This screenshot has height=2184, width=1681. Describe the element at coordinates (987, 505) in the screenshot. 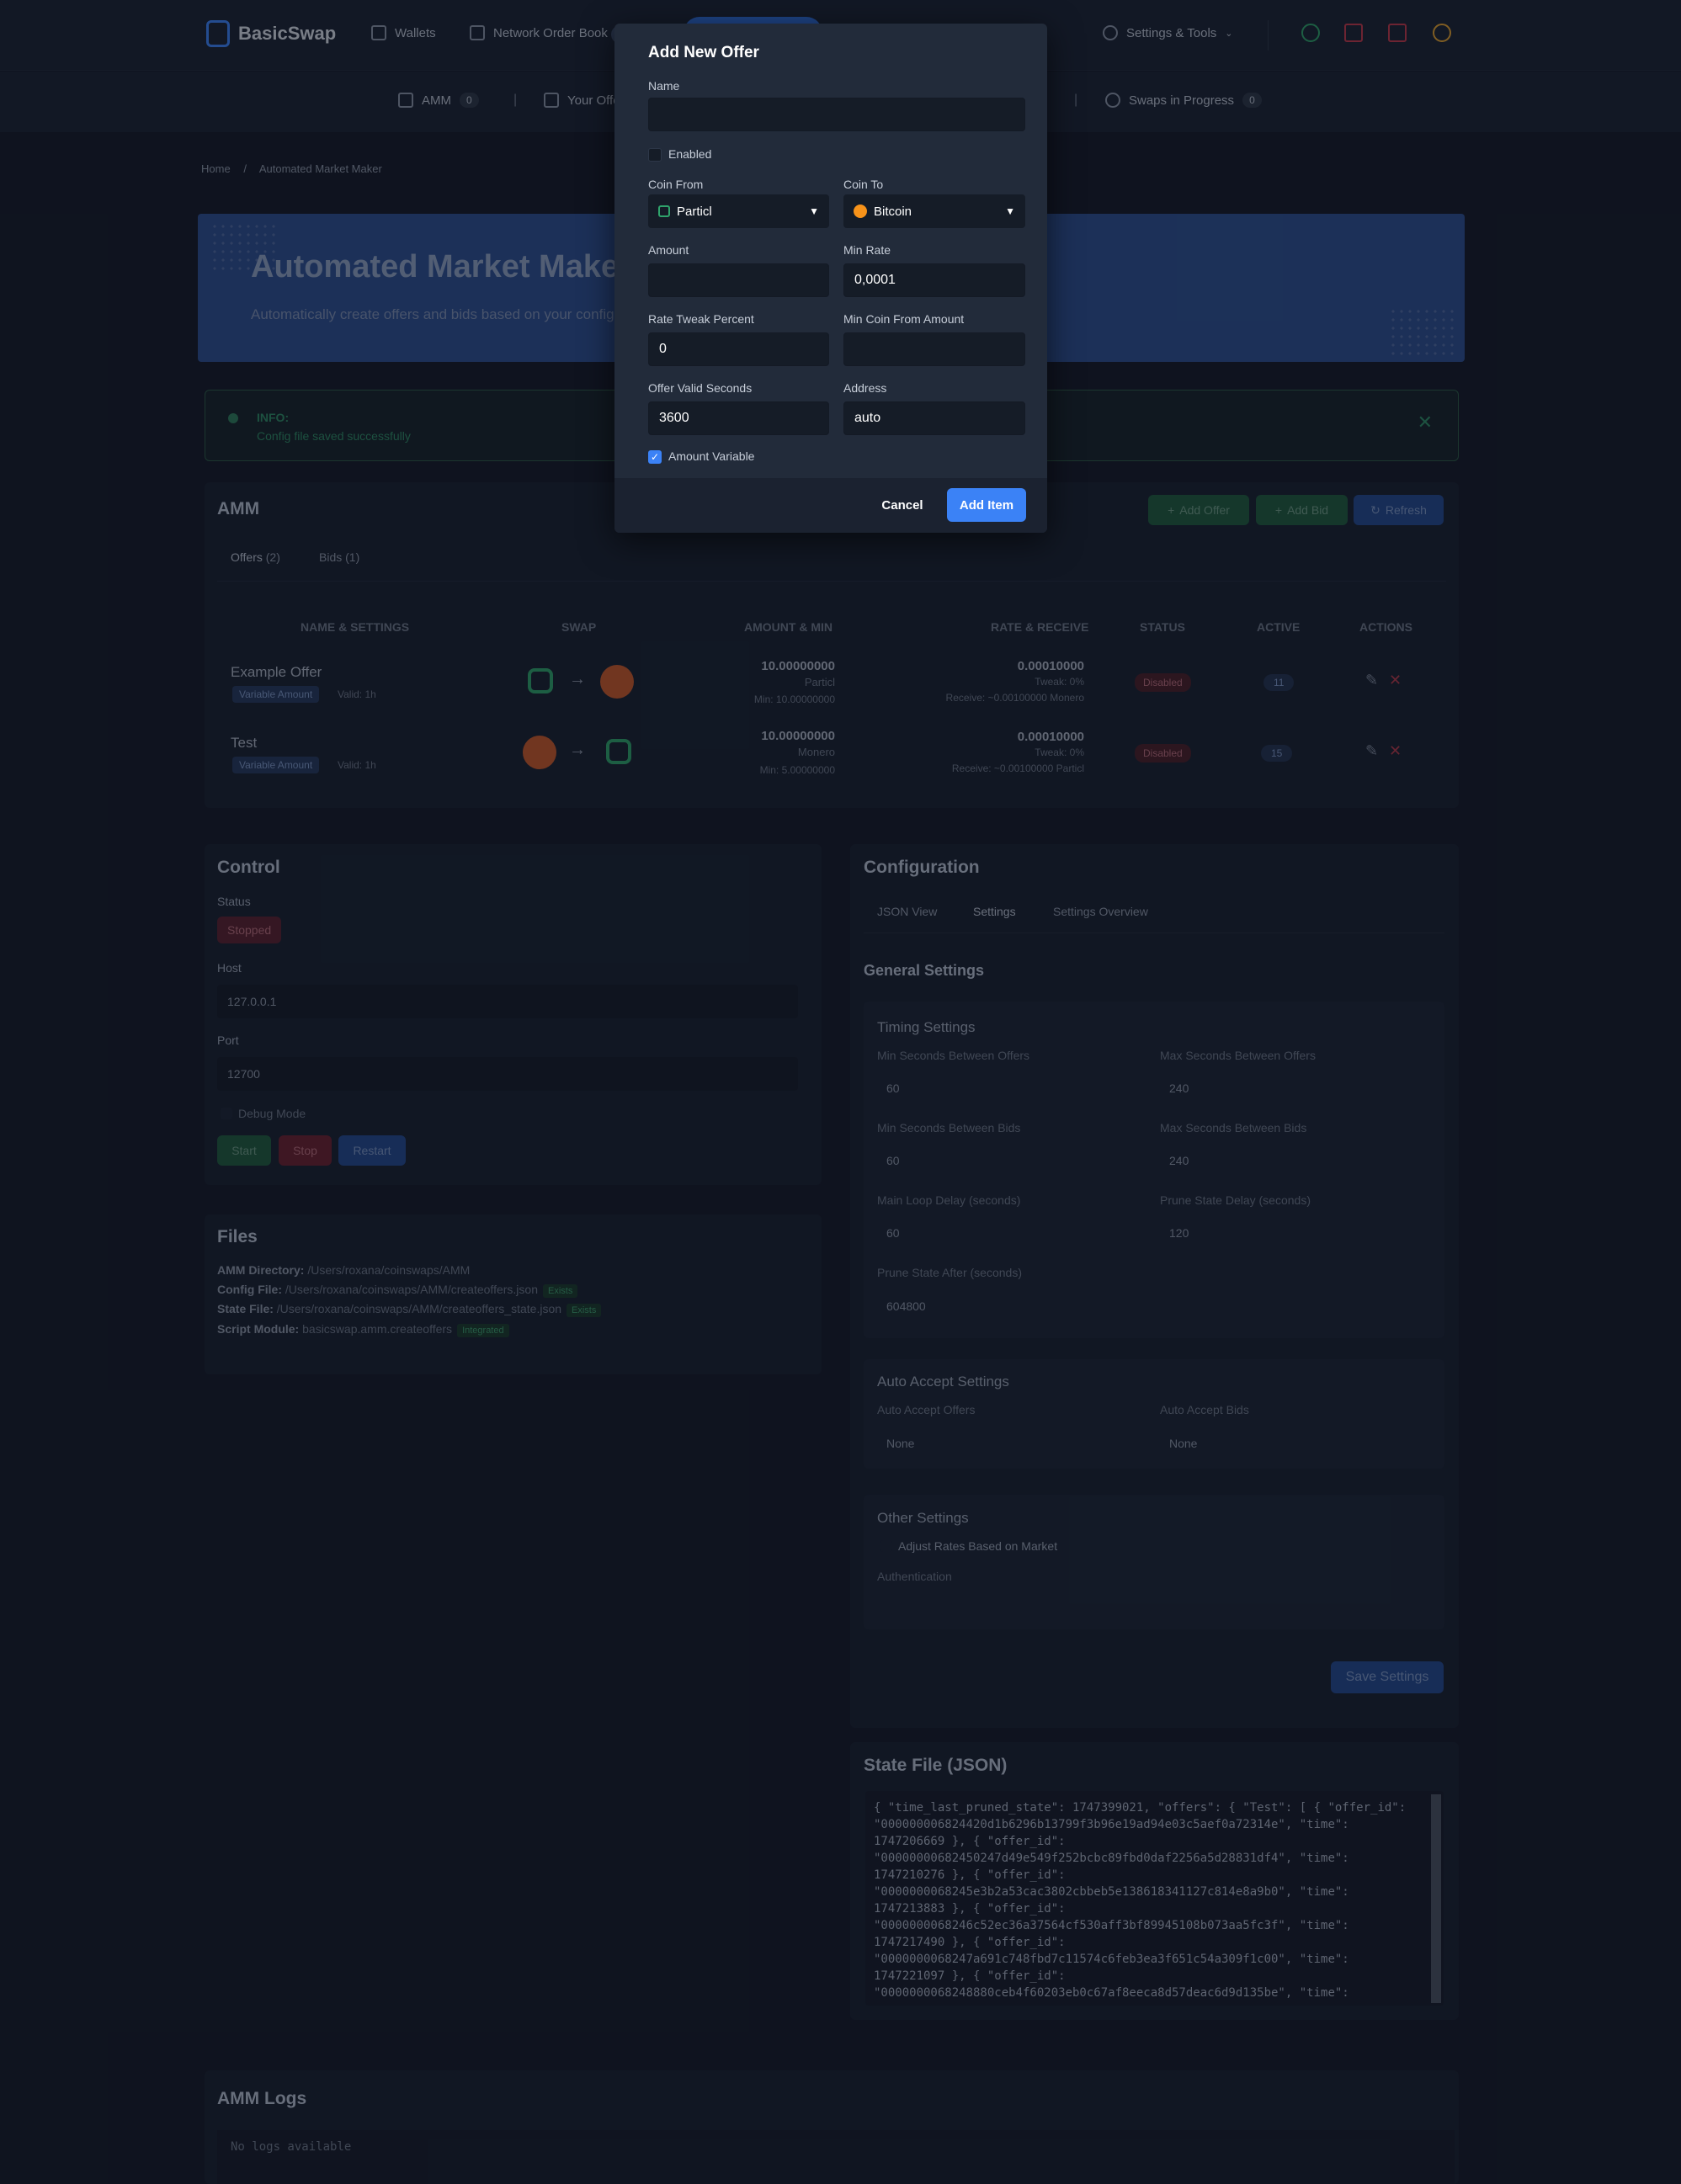

I see `add-item-button: Add Item` at that location.